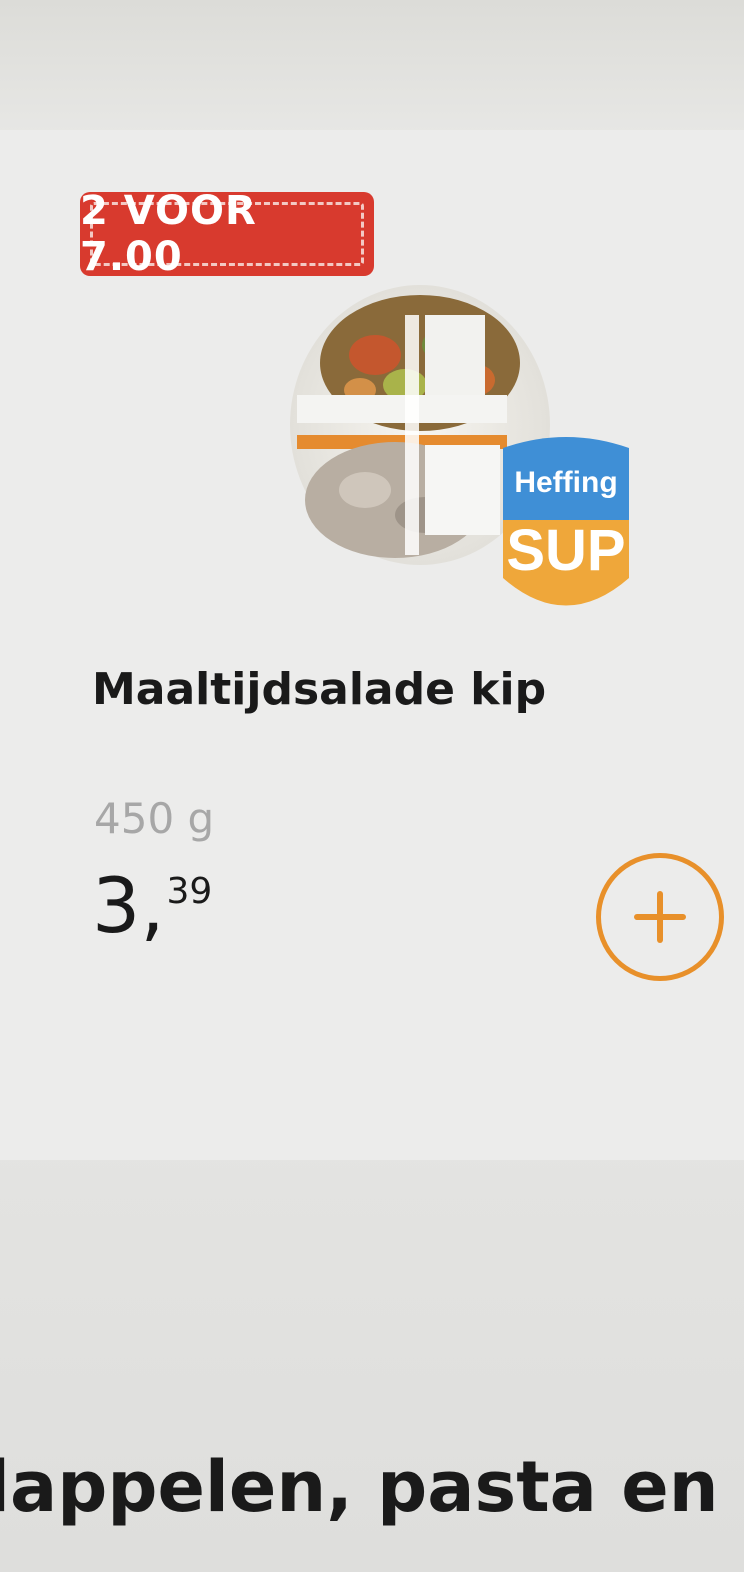  I want to click on promo-label: 2 VOOR 7.00, so click(168, 234).